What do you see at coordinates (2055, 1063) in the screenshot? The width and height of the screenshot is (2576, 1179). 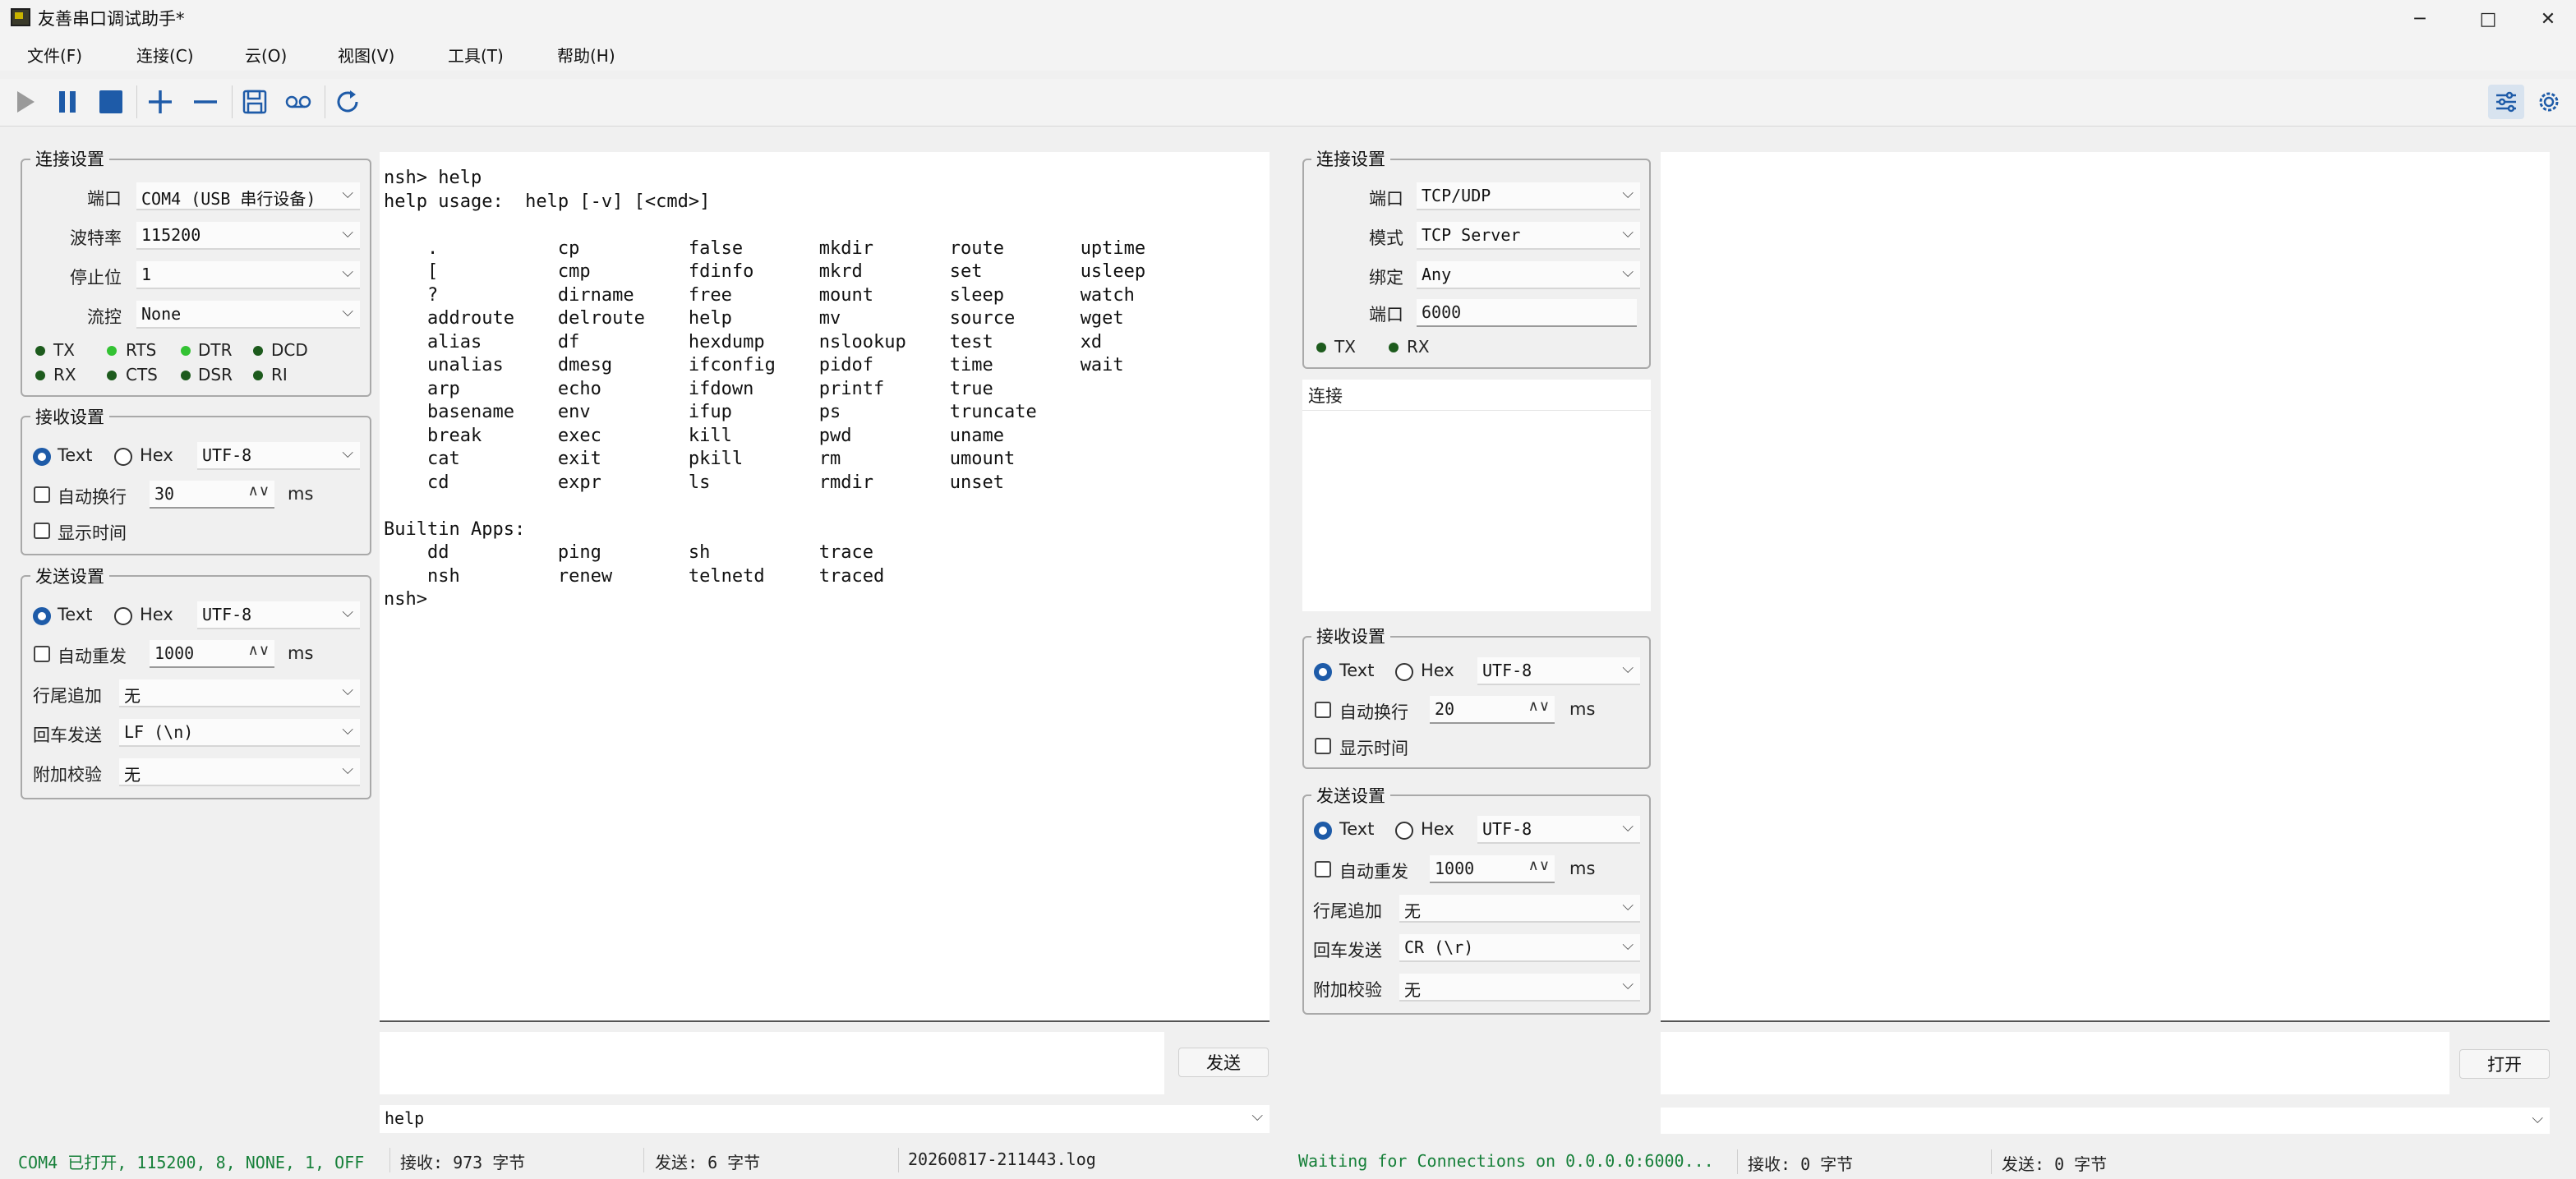 I see `r-send-input` at bounding box center [2055, 1063].